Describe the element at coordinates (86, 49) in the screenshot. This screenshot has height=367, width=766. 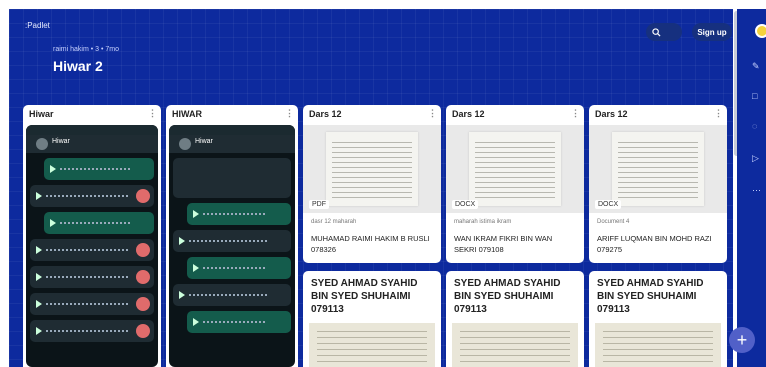
I see `board-meta: raimi hakim • 3 • 7mo` at that location.